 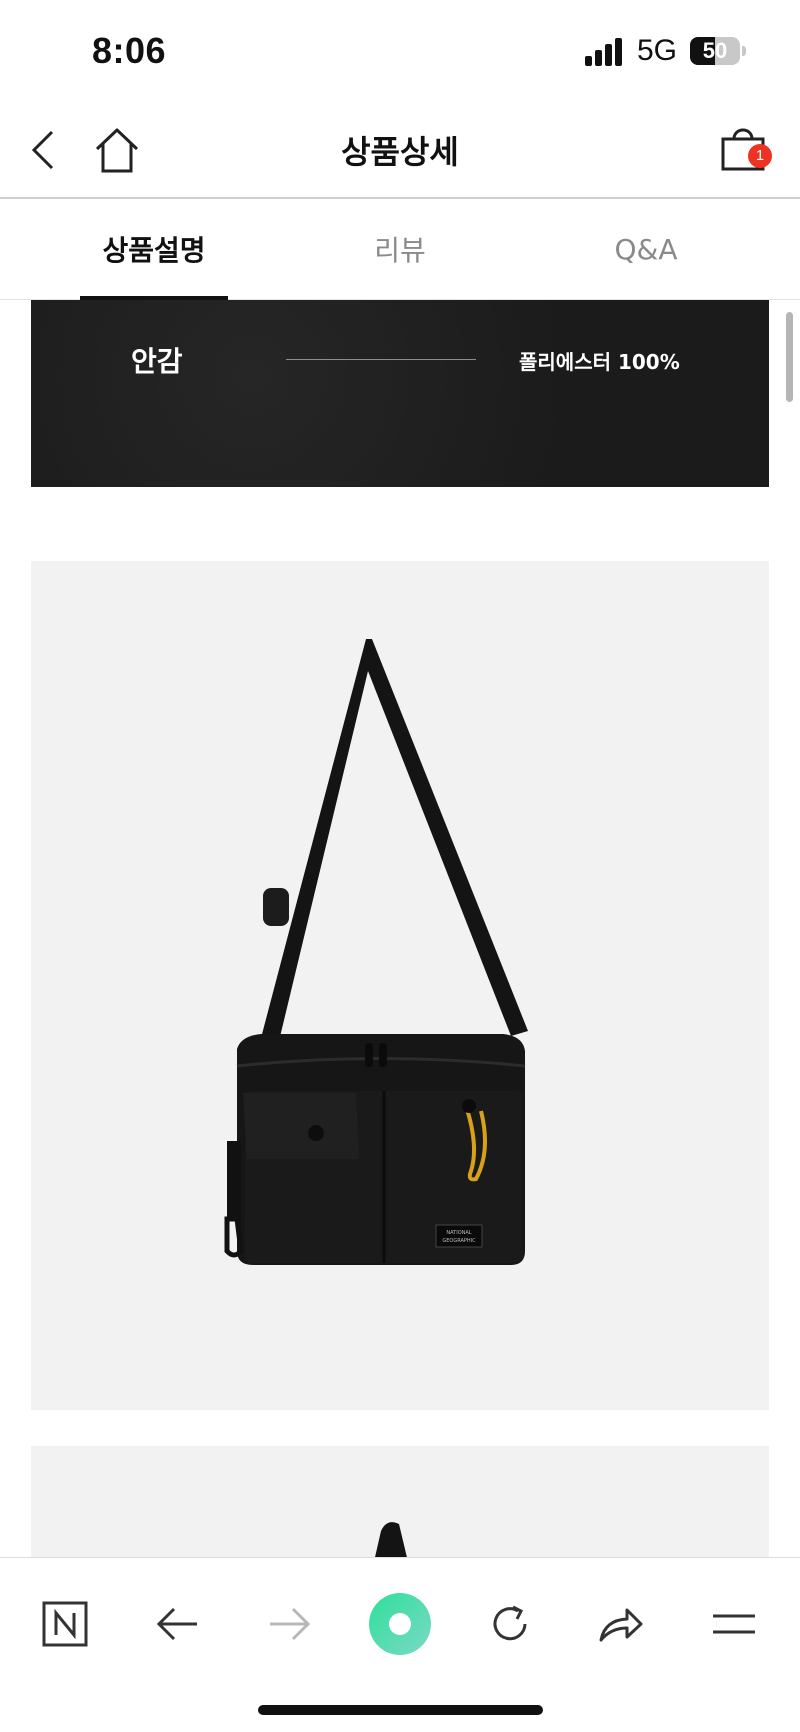 What do you see at coordinates (760, 156) in the screenshot?
I see `cart-count-badge: 1` at bounding box center [760, 156].